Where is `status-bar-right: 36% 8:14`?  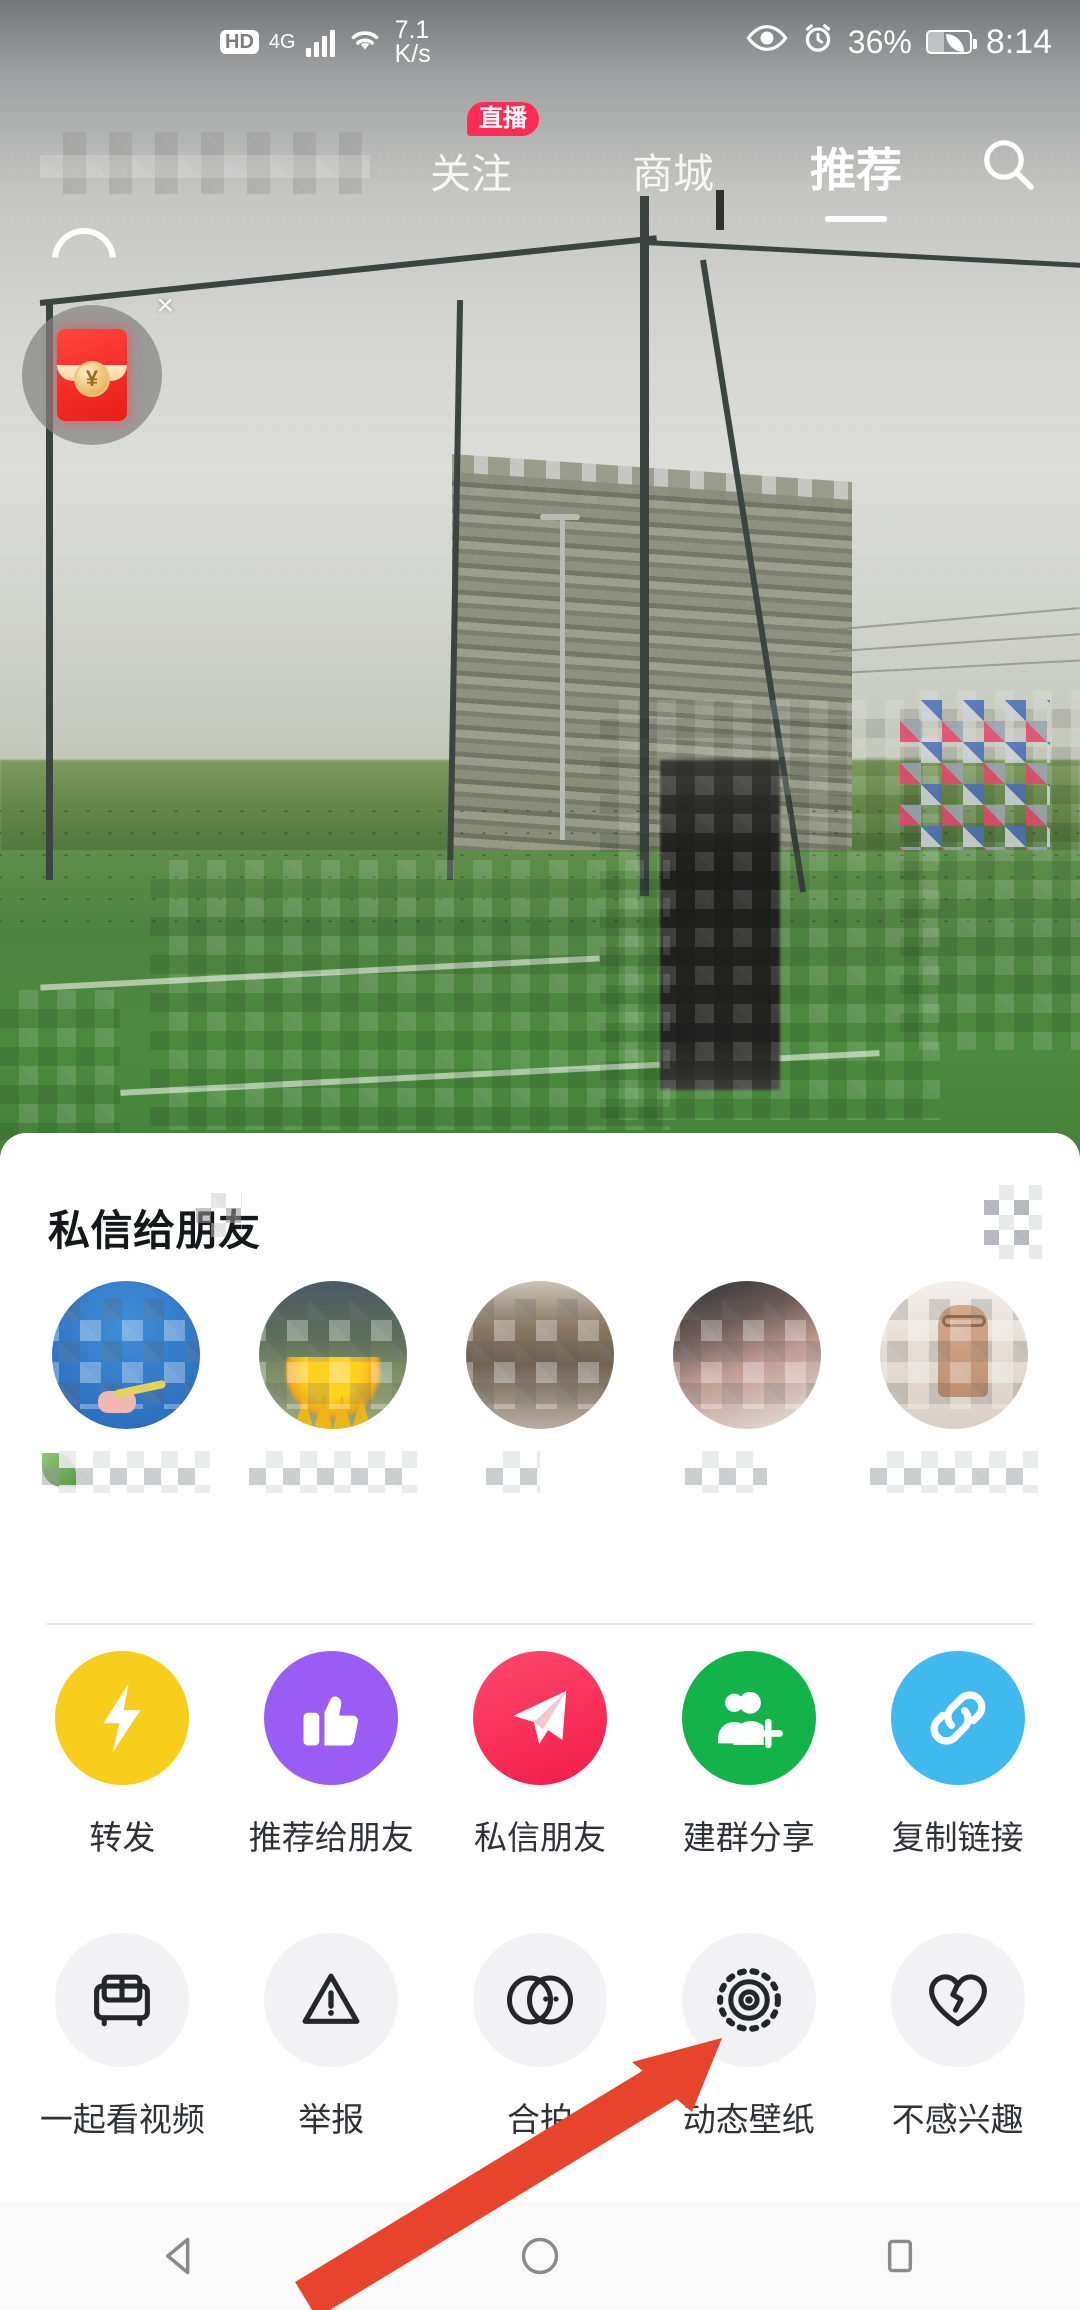
status-bar-right: 36% 8:14 is located at coordinates (899, 42).